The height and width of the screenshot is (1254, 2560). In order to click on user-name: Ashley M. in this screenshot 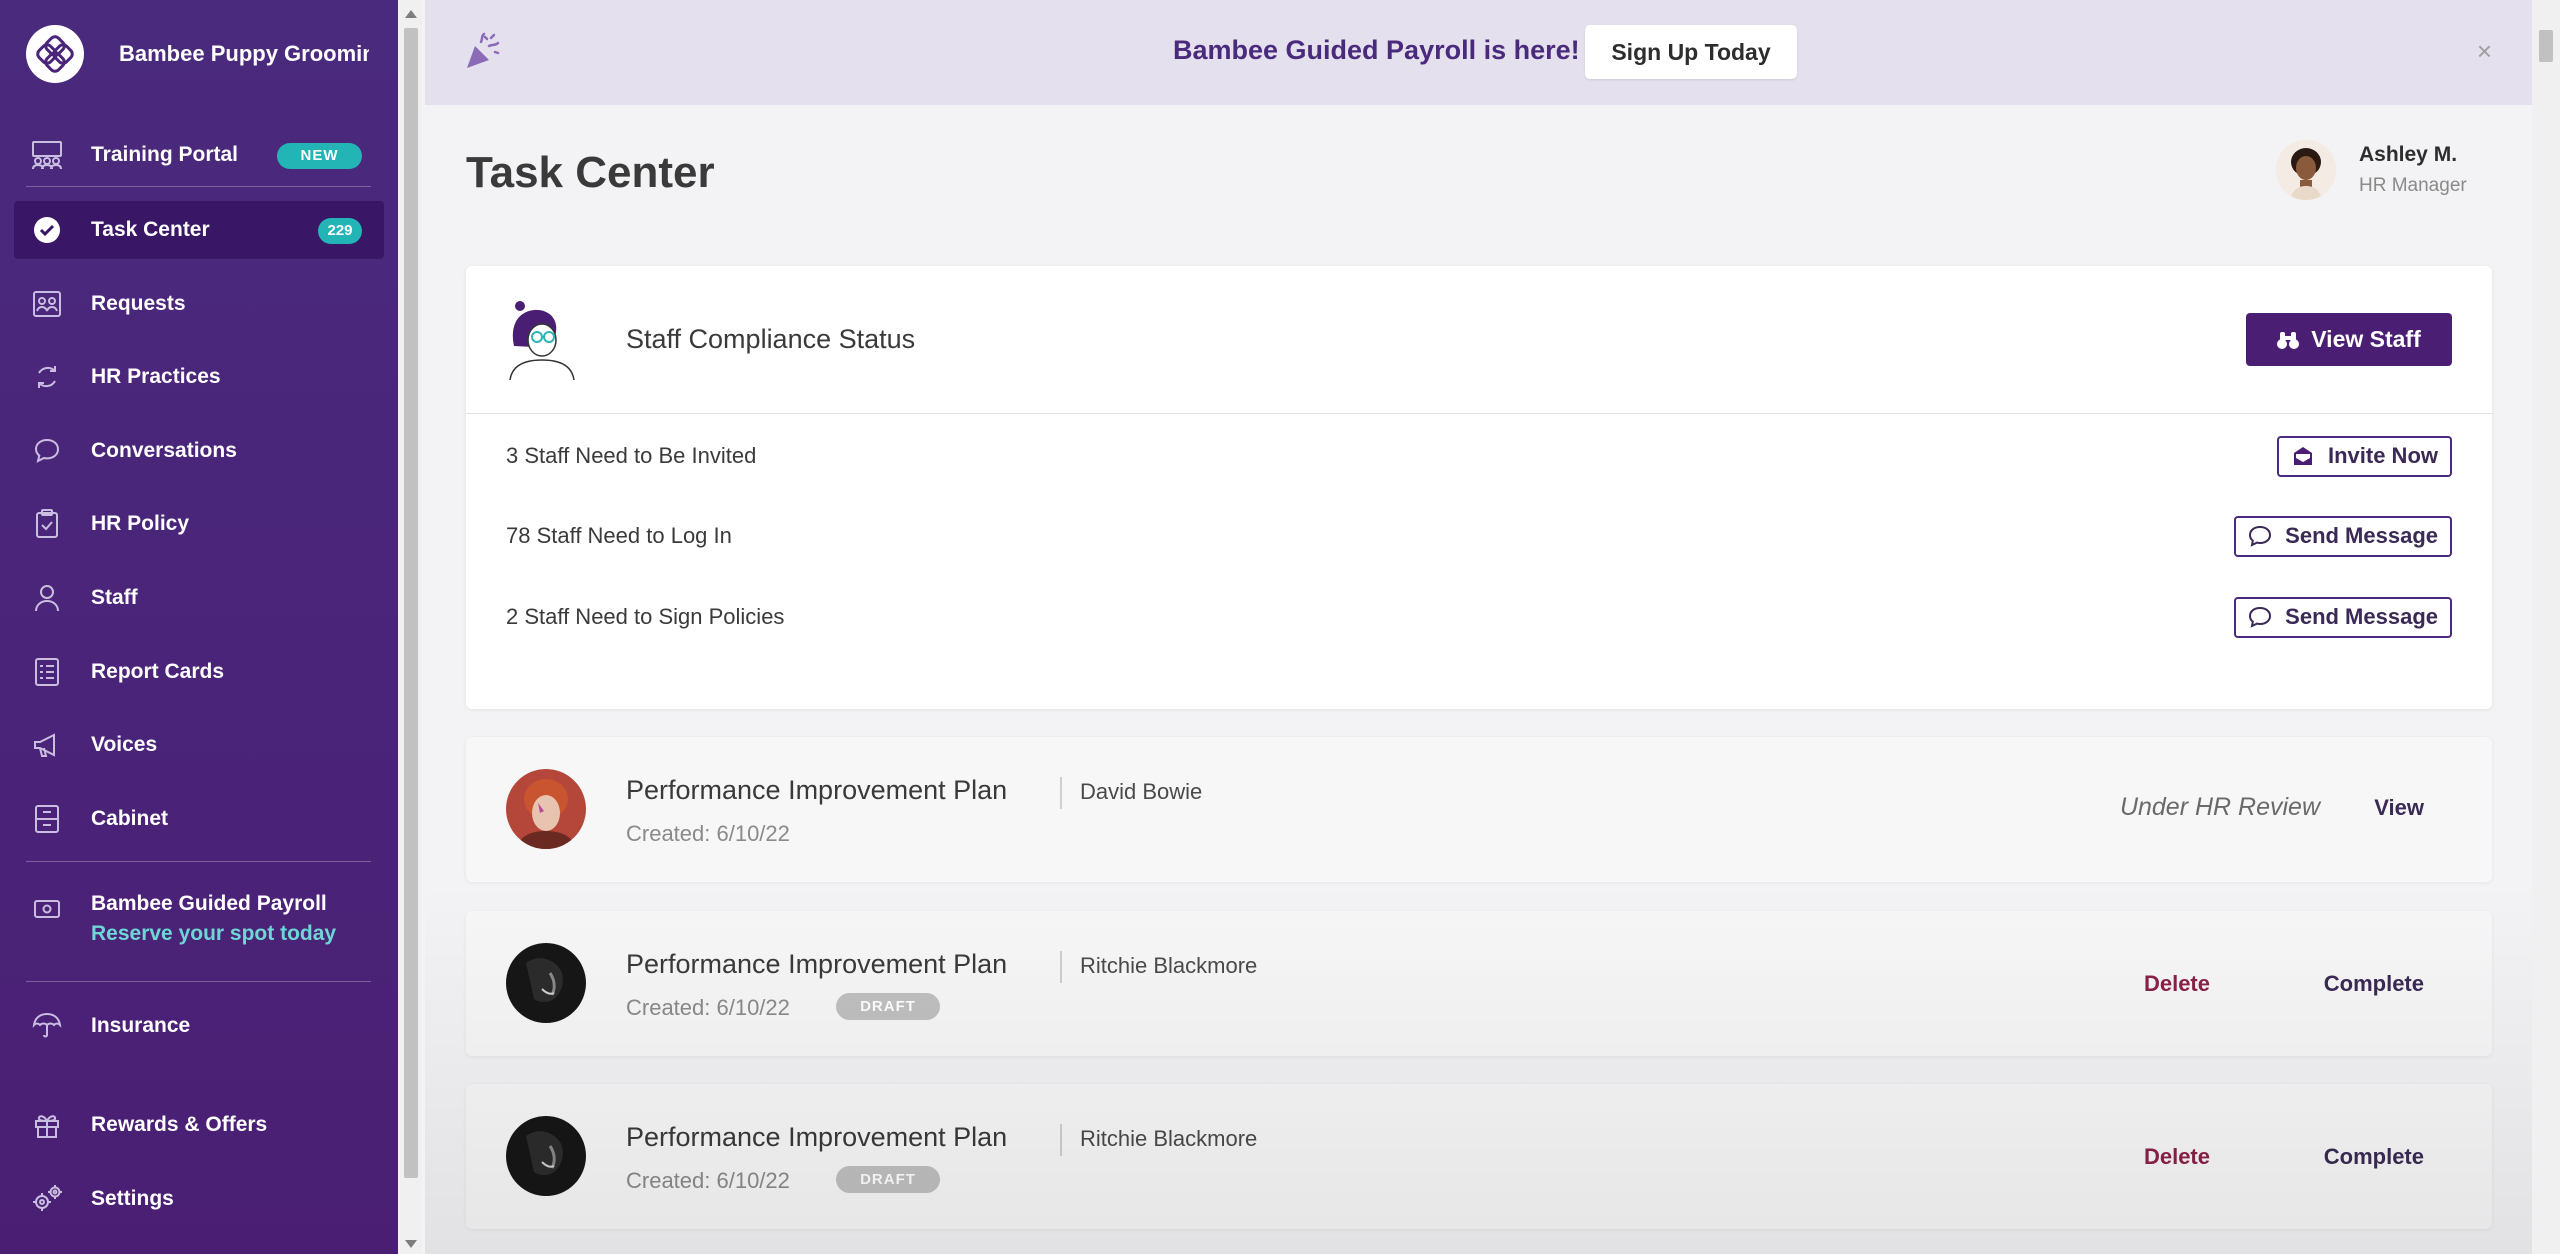, I will do `click(2408, 154)`.